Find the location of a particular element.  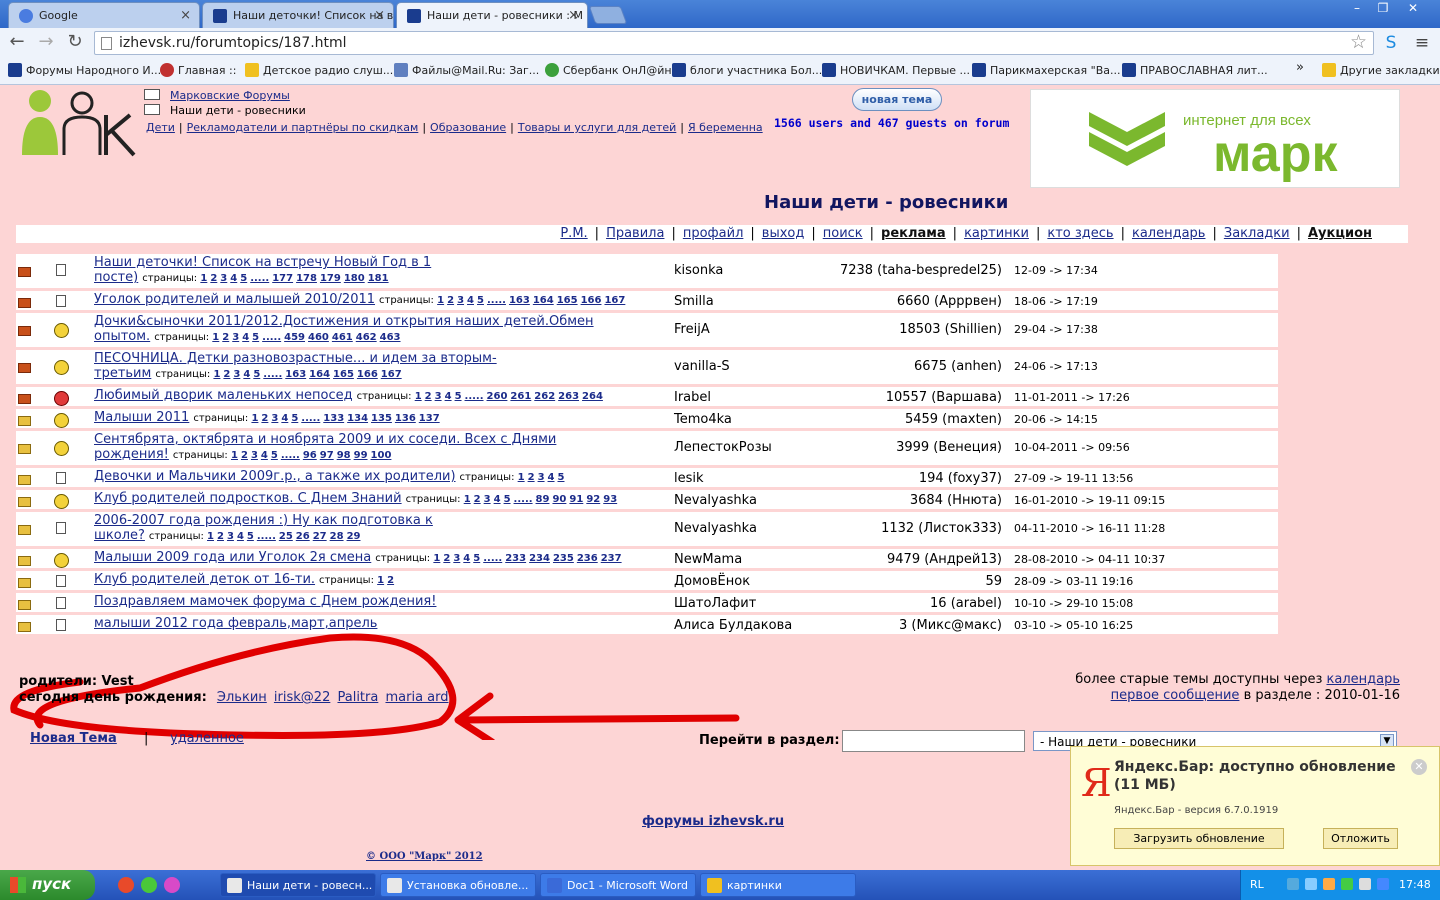

page-link: 97 is located at coordinates (327, 455).